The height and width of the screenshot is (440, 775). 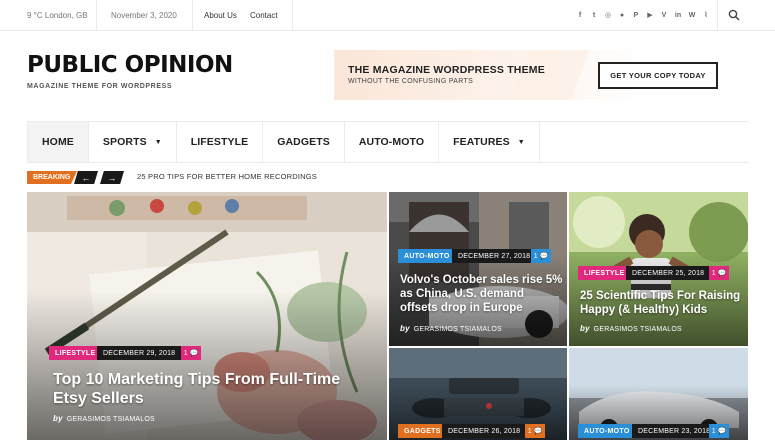 What do you see at coordinates (580, 15) in the screenshot?
I see `facebook-icon: f` at bounding box center [580, 15].